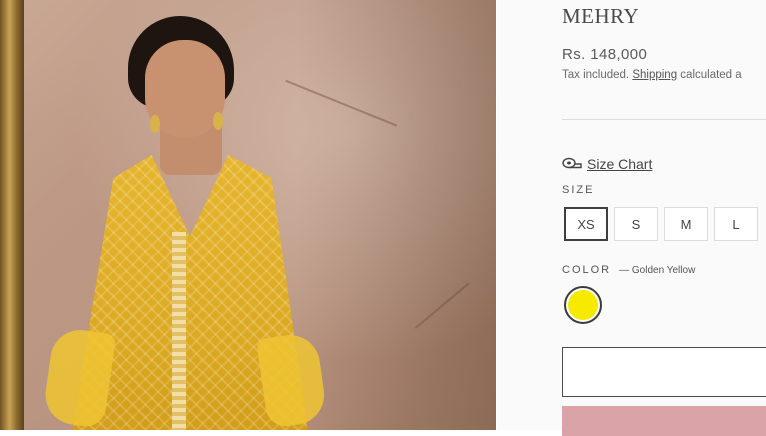 This screenshot has width=766, height=436. I want to click on shipping-link: Shipping, so click(654, 75).